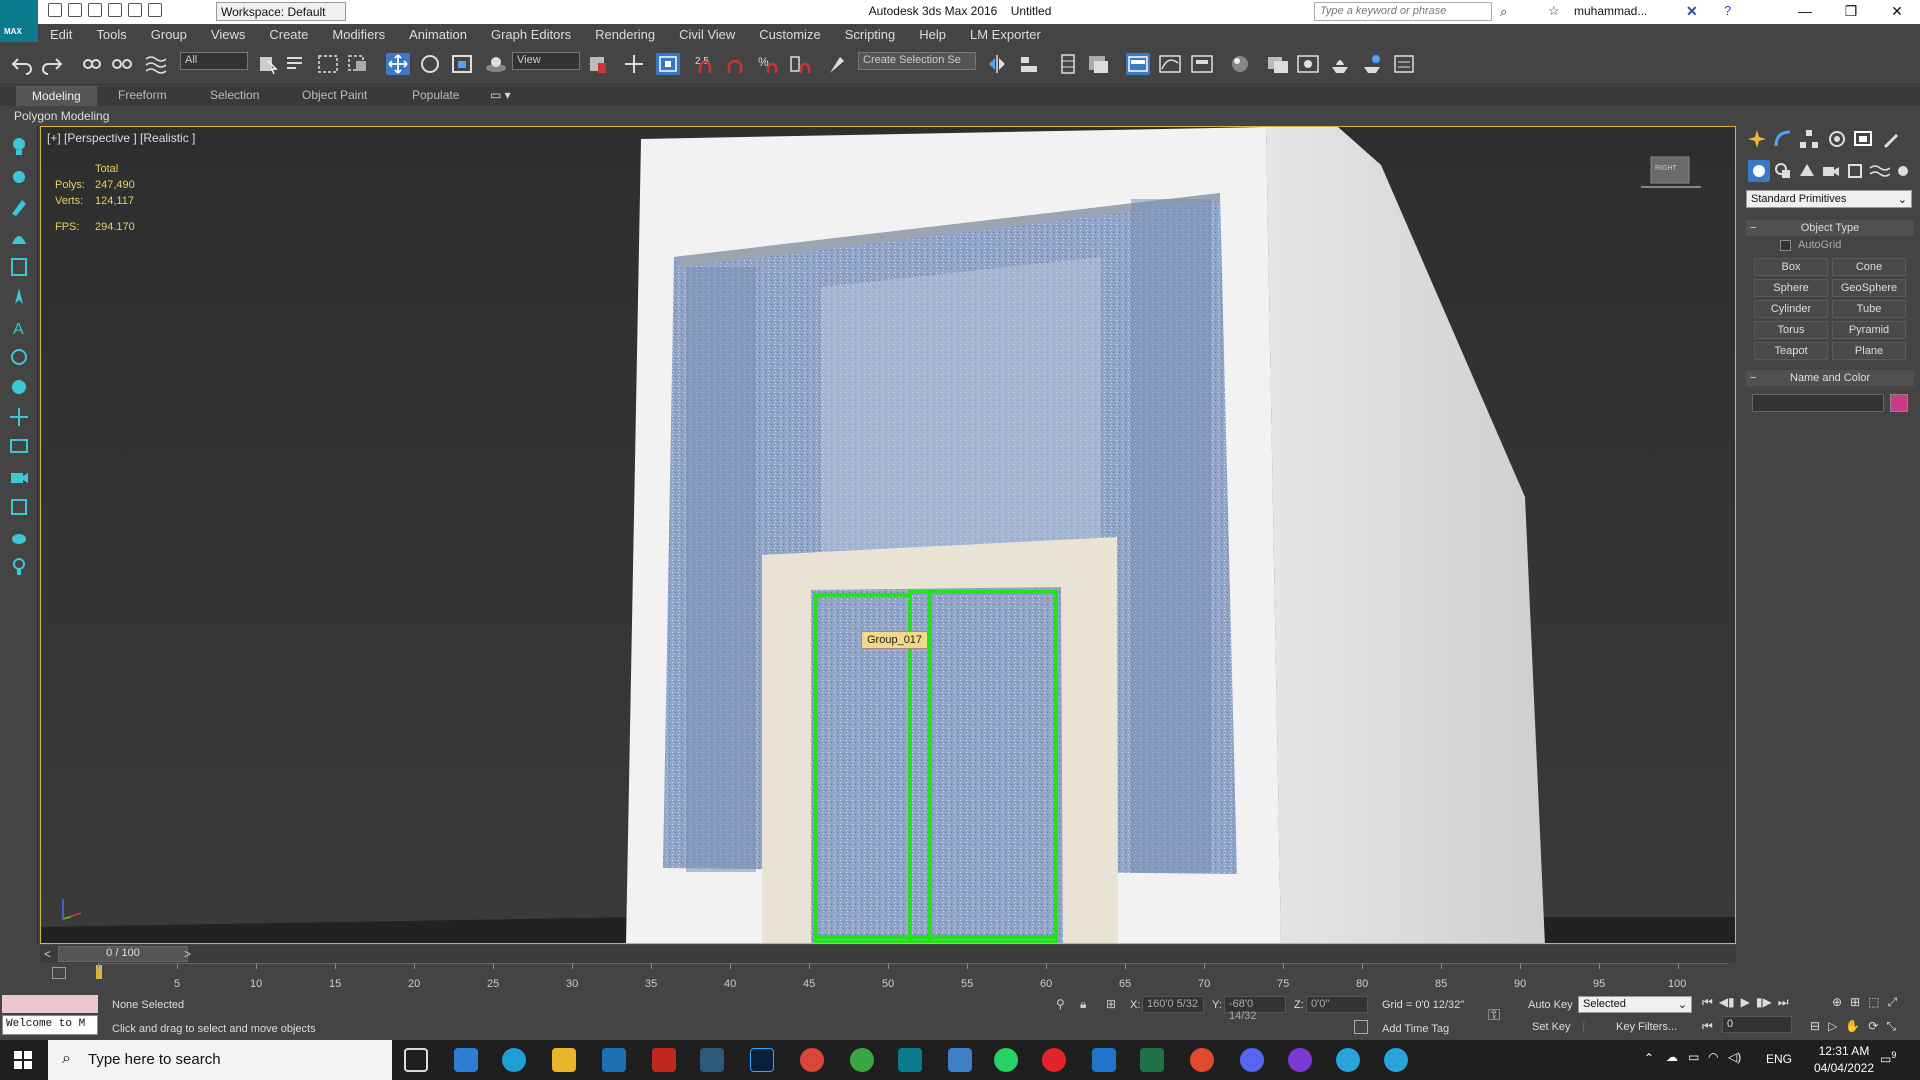 The width and height of the screenshot is (1920, 1080). What do you see at coordinates (1830, 228) in the screenshot?
I see `object-type-rollout: − Object Type` at bounding box center [1830, 228].